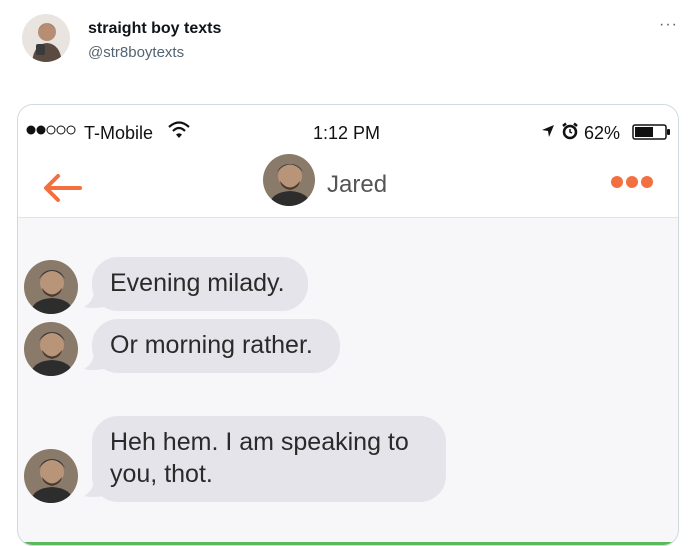  I want to click on message-text: Evening milady., so click(197, 283).